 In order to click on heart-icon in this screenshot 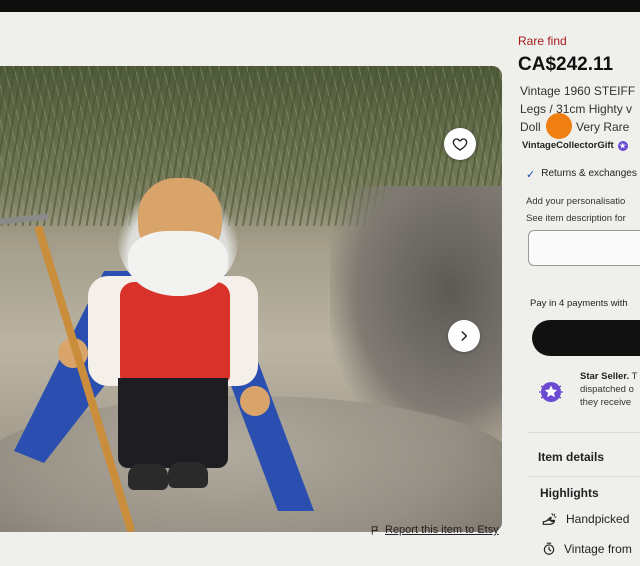, I will do `click(460, 144)`.